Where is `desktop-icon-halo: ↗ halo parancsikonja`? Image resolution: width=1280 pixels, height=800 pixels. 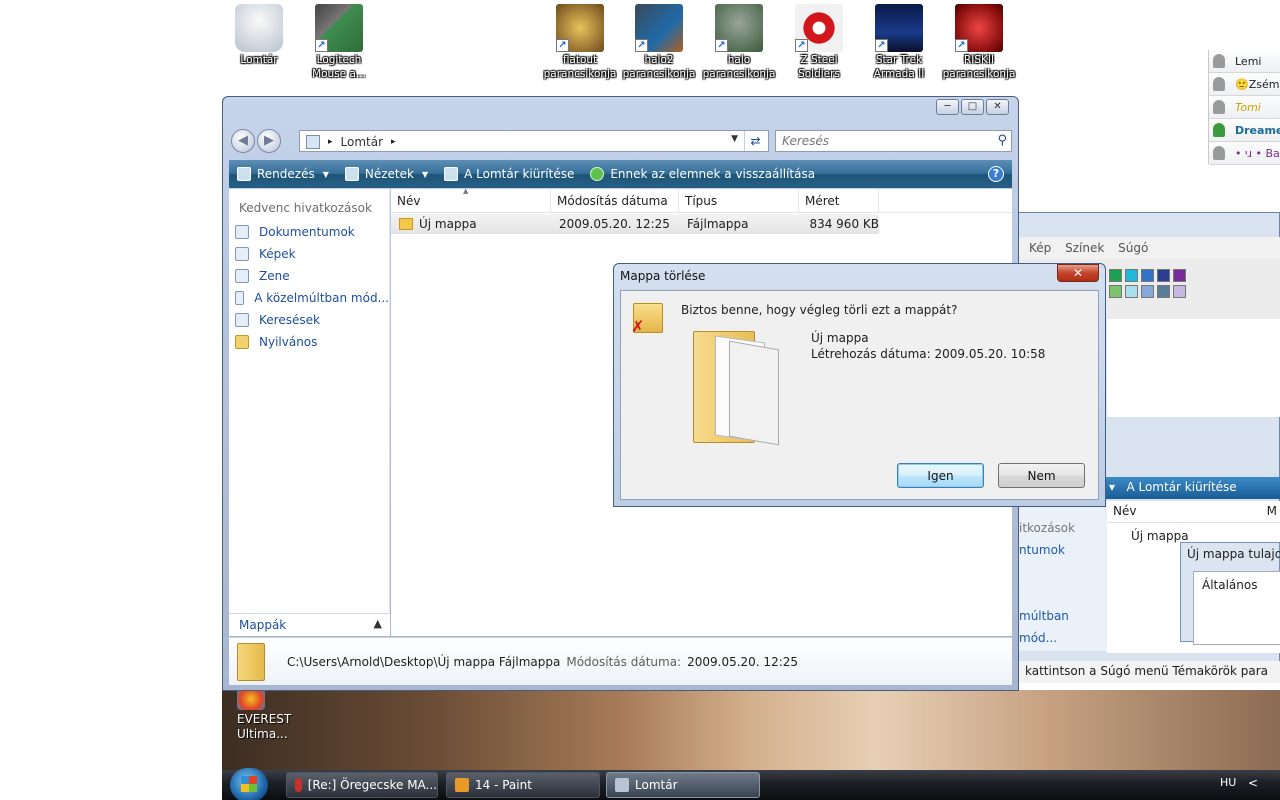
desktop-icon-halo: ↗ halo parancsikonja is located at coordinates (739, 42).